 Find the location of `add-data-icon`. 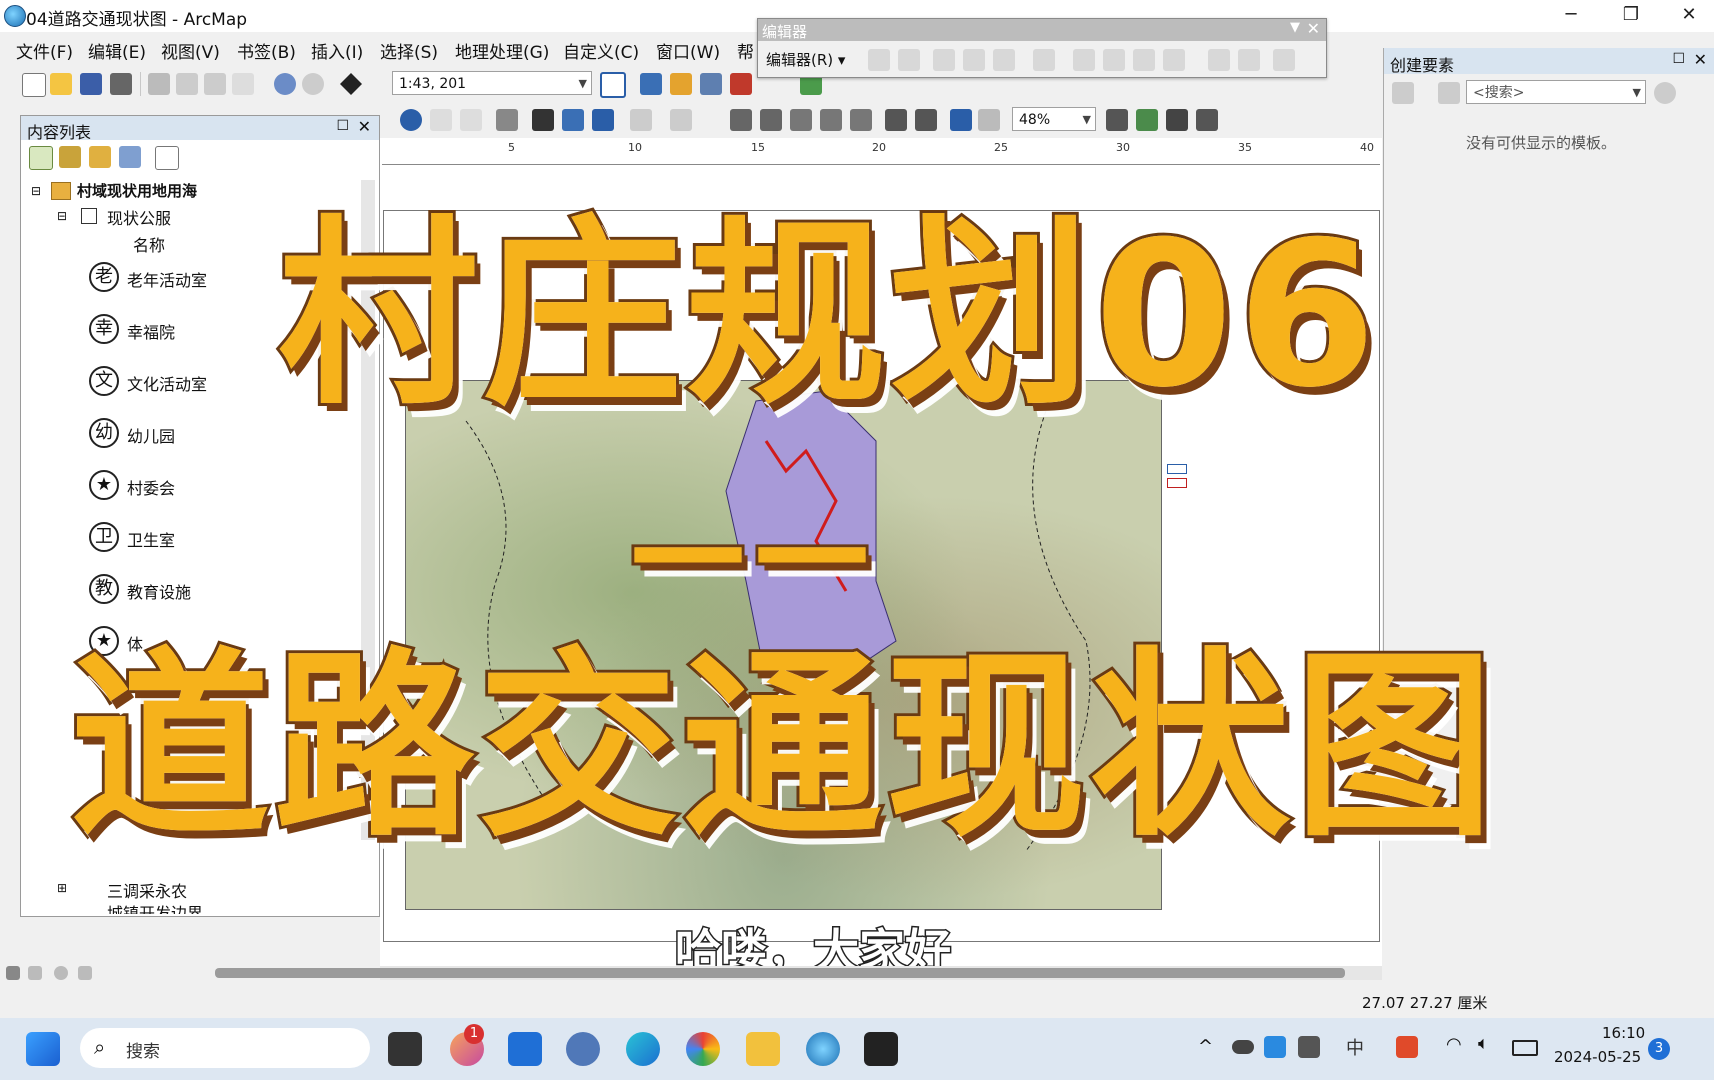

add-data-icon is located at coordinates (351, 84).